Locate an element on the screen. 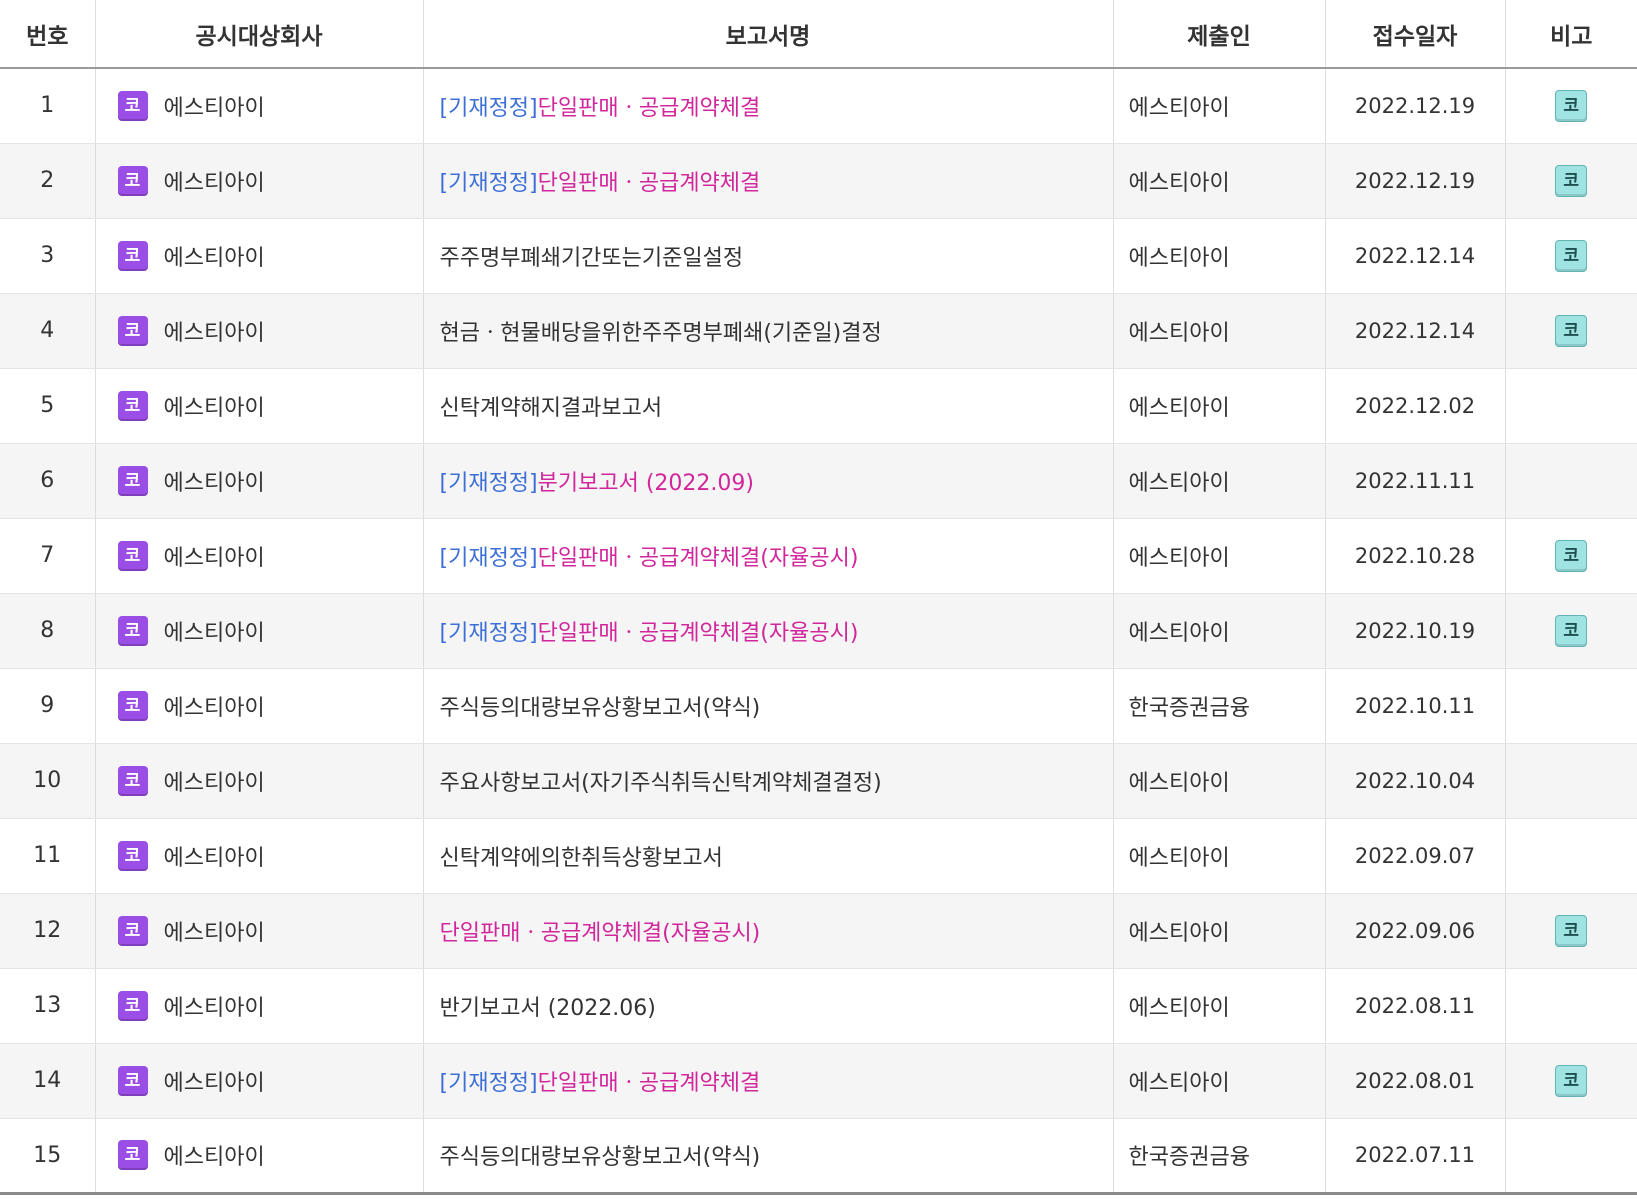 The width and height of the screenshot is (1637, 1199). receipt-date: 2022.08.11 is located at coordinates (1415, 1005).